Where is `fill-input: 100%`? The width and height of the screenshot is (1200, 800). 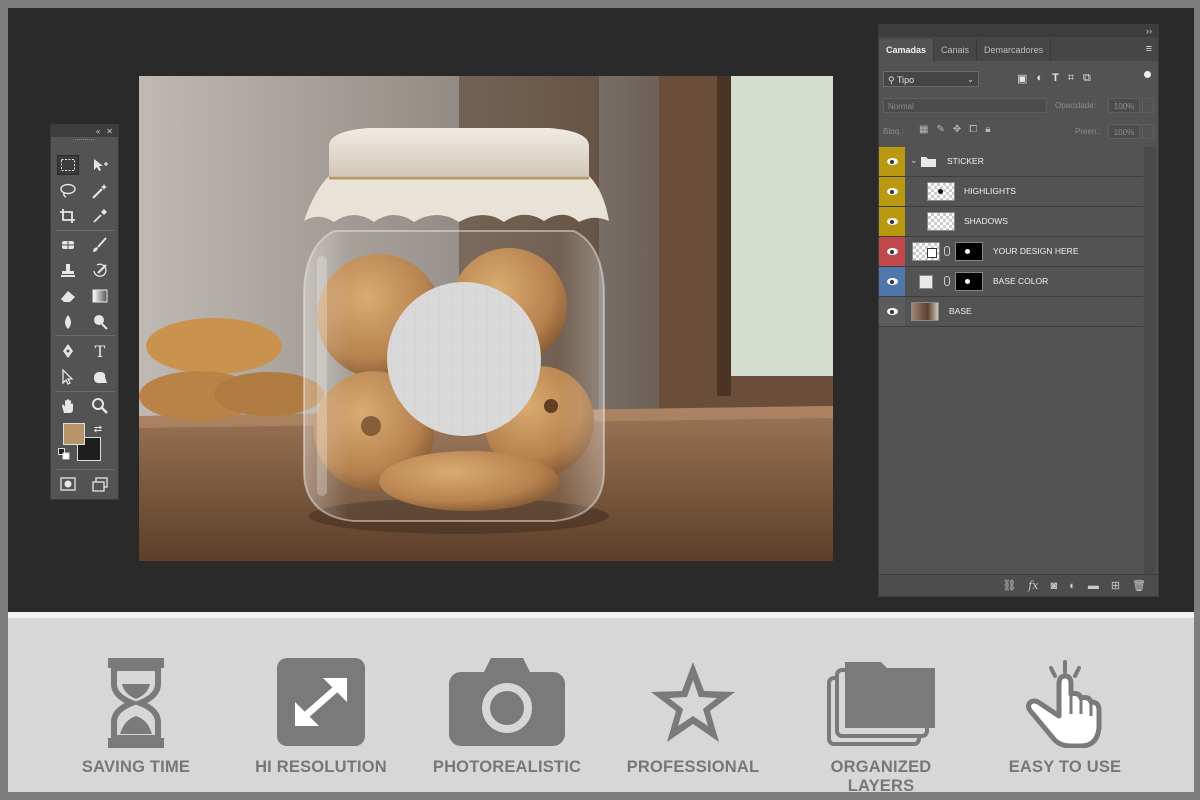 fill-input: 100% is located at coordinates (1124, 131).